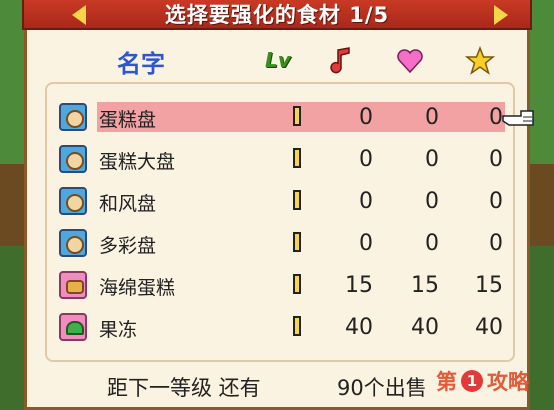  Describe the element at coordinates (118, 330) in the screenshot. I see `item-name: 果冻` at that location.